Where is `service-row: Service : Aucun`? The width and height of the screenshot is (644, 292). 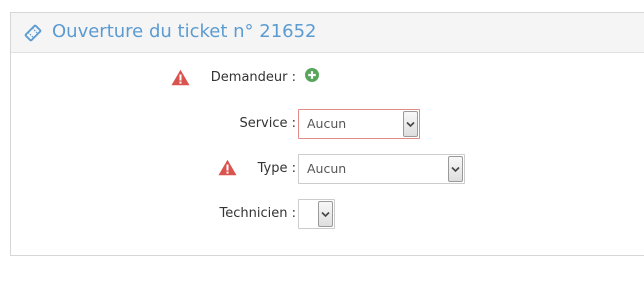 service-row: Service : Aucun is located at coordinates (327, 124).